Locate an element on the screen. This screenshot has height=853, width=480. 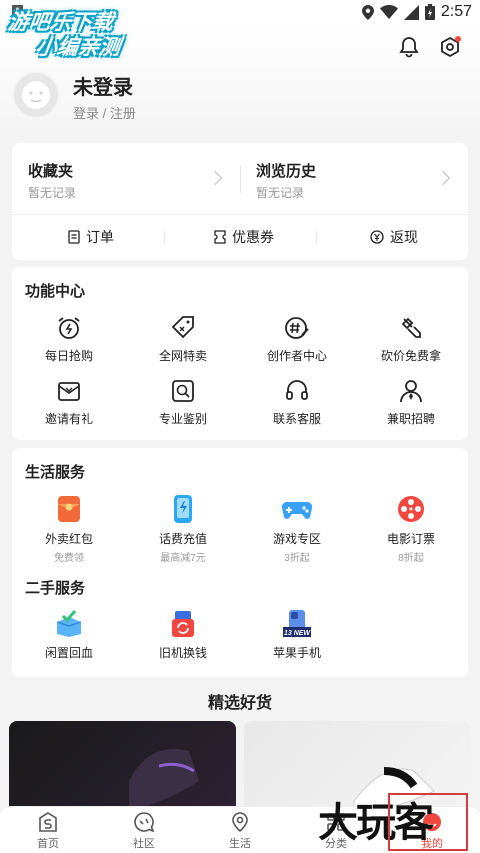
function-center-title: 功能中心 is located at coordinates (55, 291).